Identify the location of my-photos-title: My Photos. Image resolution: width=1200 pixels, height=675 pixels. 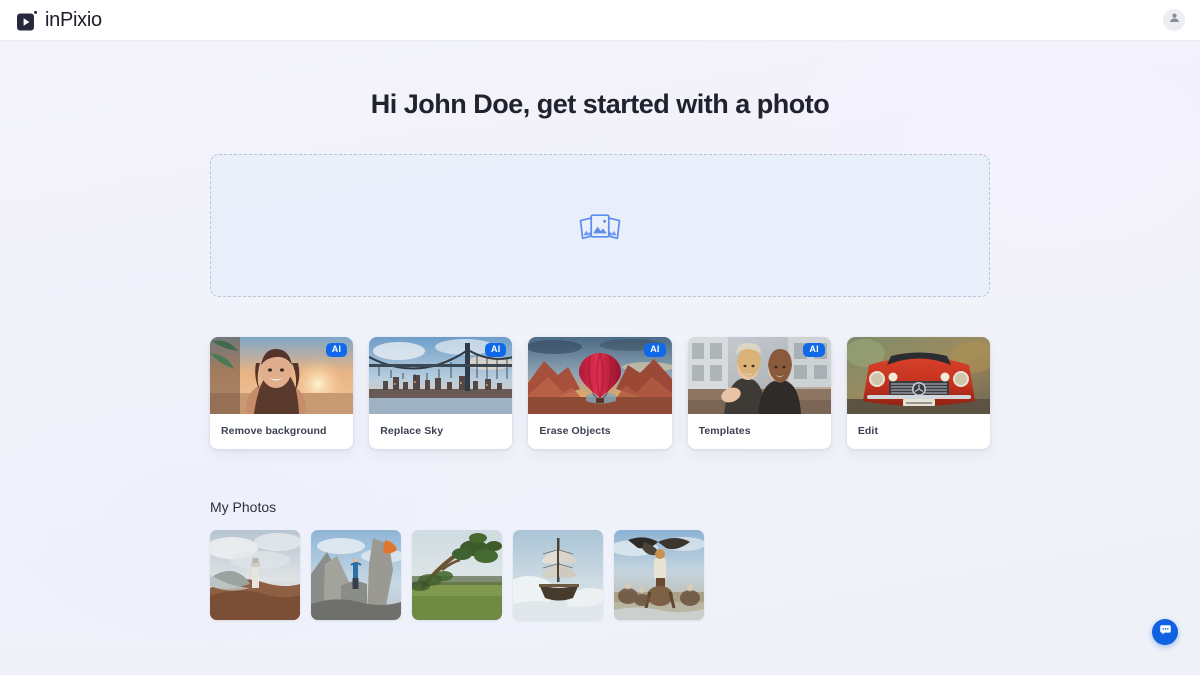
(243, 507).